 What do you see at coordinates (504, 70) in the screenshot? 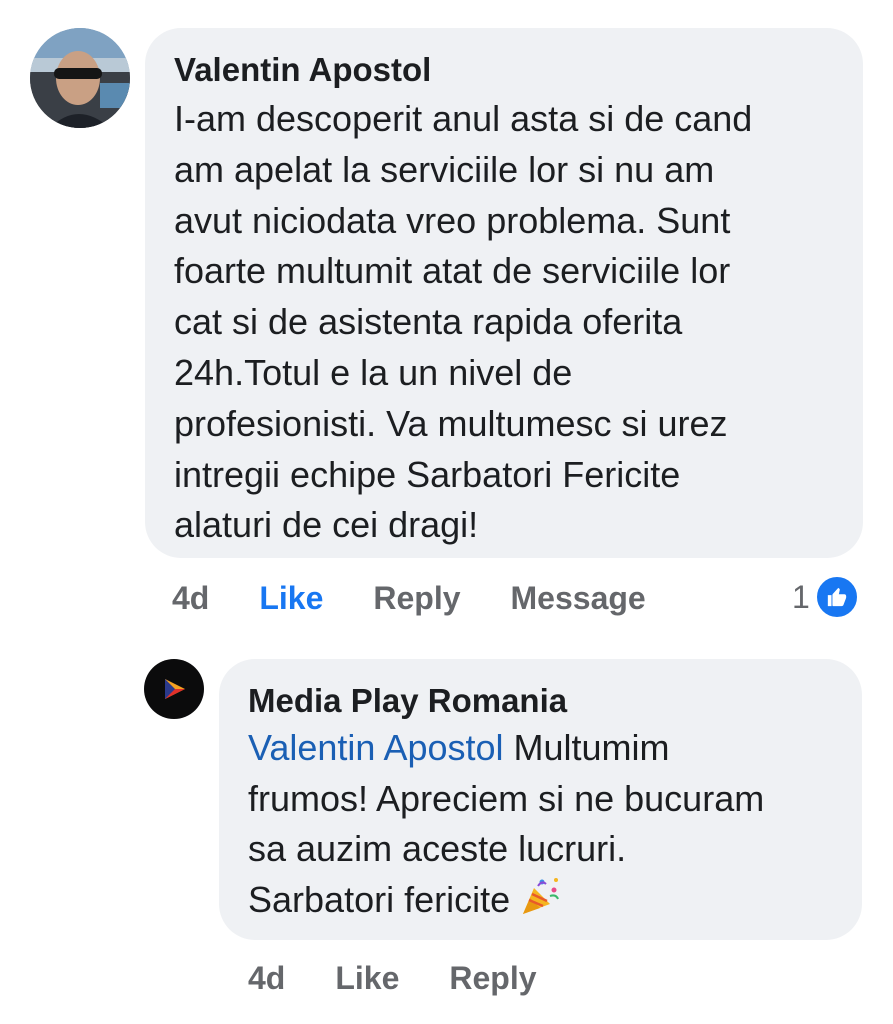
I see `comment-author: Valentin Apostol` at bounding box center [504, 70].